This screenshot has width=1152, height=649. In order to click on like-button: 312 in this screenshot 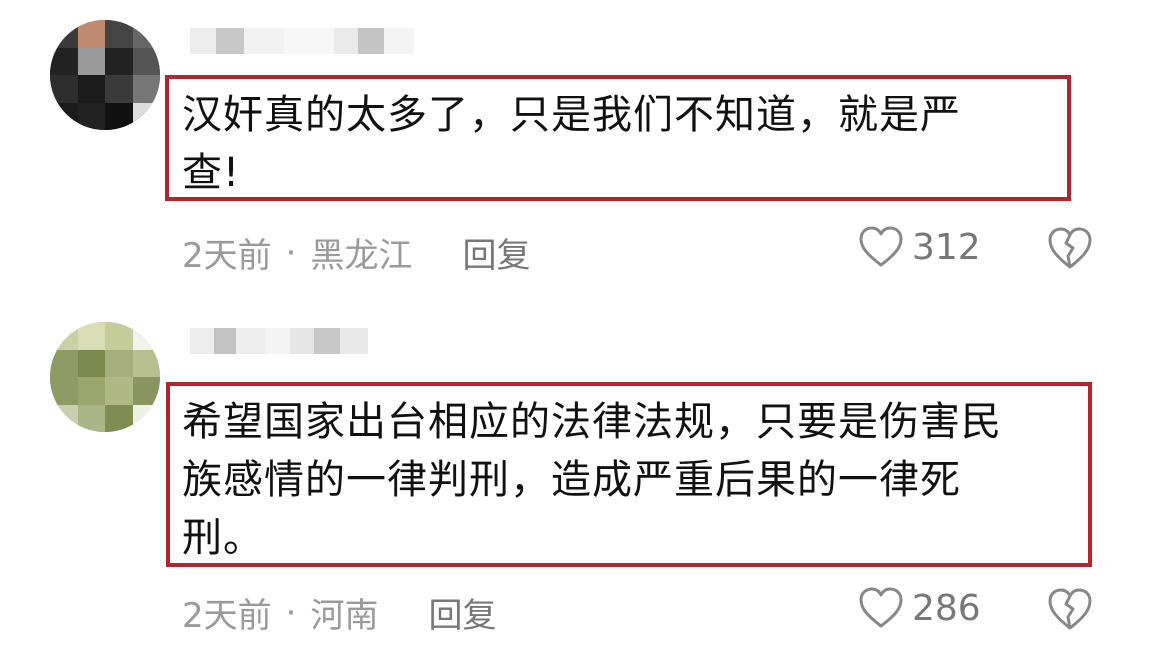, I will do `click(919, 247)`.